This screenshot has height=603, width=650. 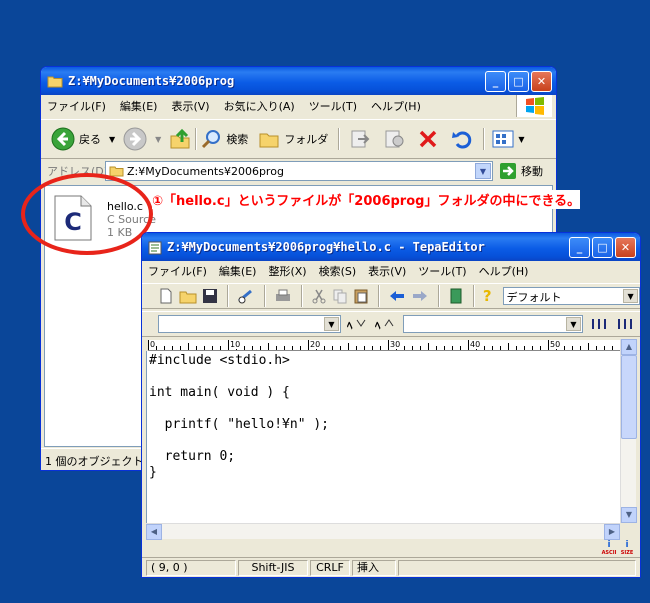 What do you see at coordinates (338, 271) in the screenshot?
I see `menu-search: 検索(S)` at bounding box center [338, 271].